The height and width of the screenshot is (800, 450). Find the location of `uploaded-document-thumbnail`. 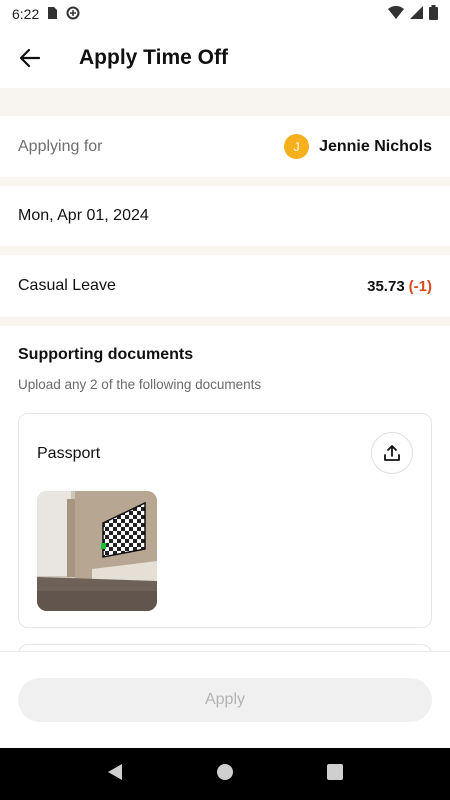

uploaded-document-thumbnail is located at coordinates (97, 551).